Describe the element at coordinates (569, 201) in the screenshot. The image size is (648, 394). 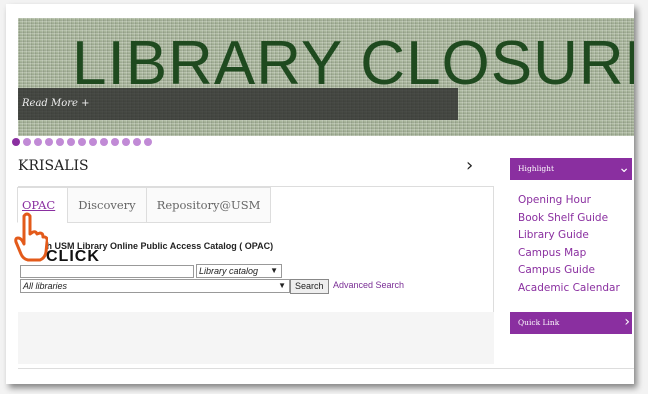
I see `sidebar-link-opening-hour: Opening Hour` at that location.